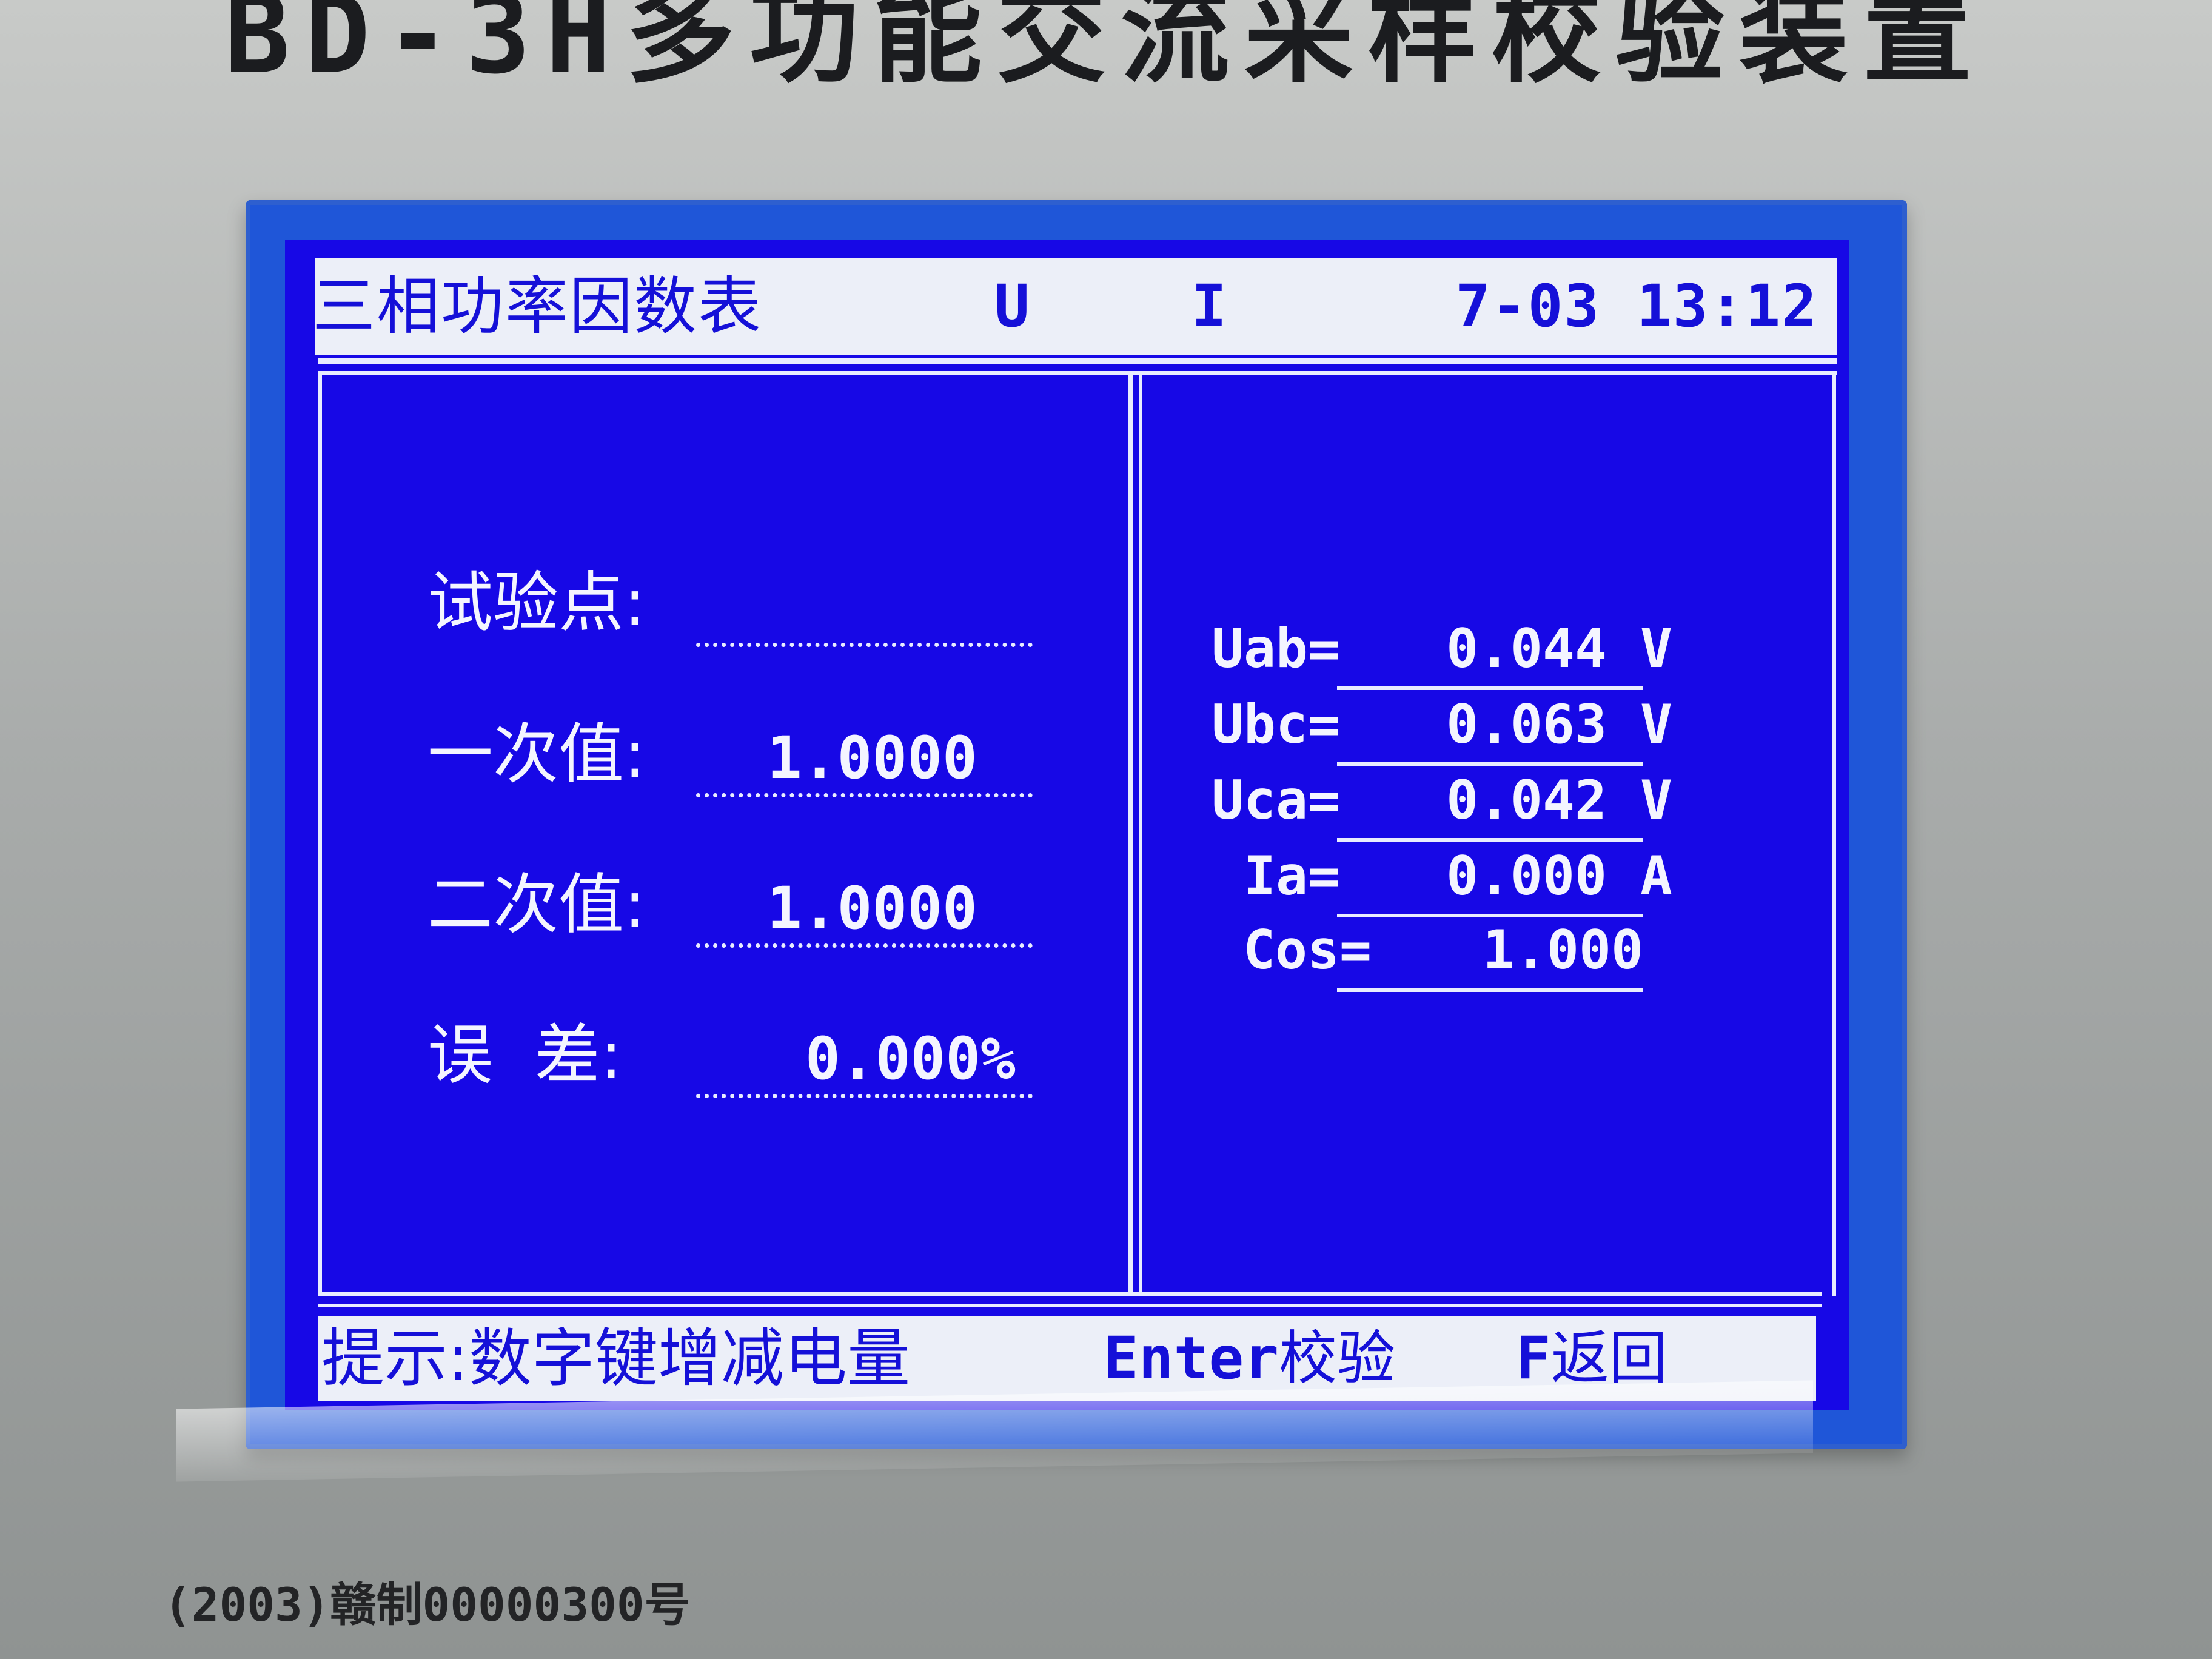 This screenshot has height=1659, width=2212. Describe the element at coordinates (1070, 1305) in the screenshot. I see `footer-divider-inner` at that location.